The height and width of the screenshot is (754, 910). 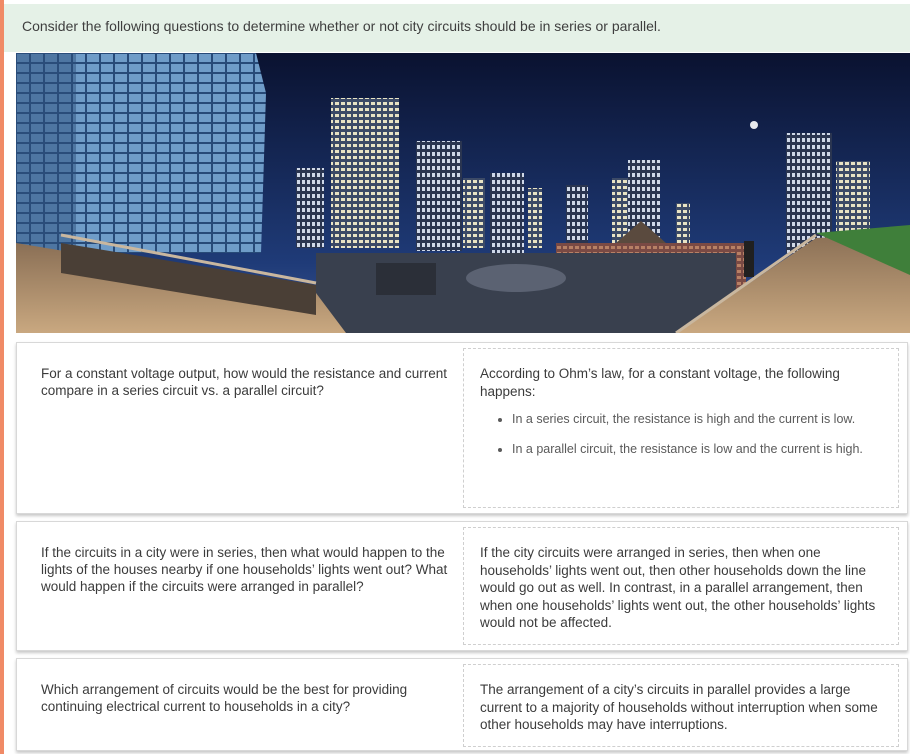 What do you see at coordinates (2, 377) in the screenshot?
I see `accent-stripe` at bounding box center [2, 377].